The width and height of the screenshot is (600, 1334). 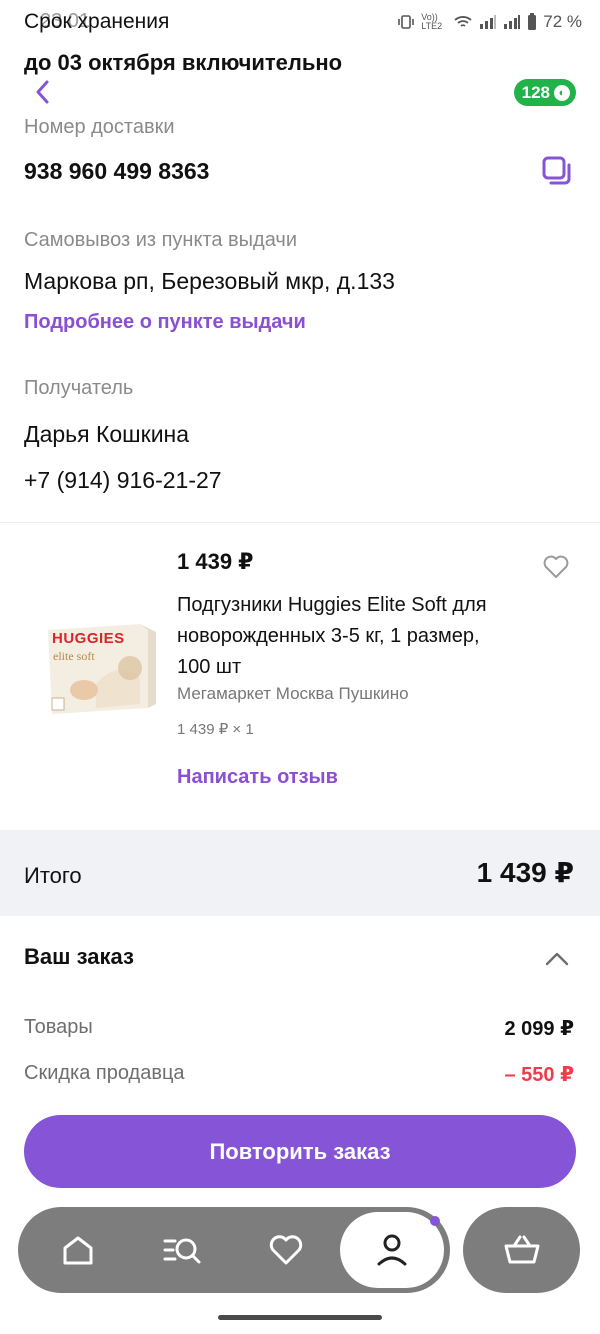 I want to click on nav-catalog, so click(x=182, y=1250).